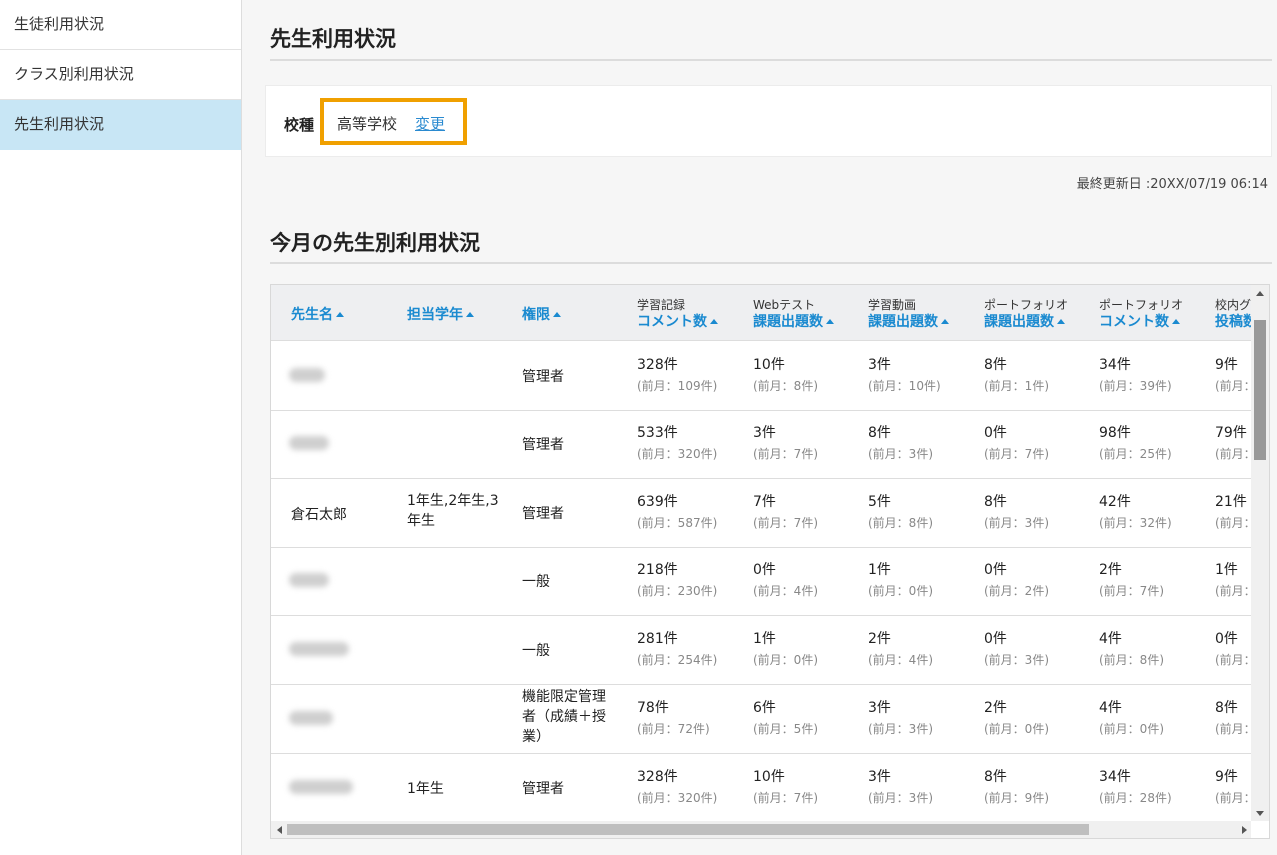  Describe the element at coordinates (677, 386) in the screenshot. I see `stat-previous-month: (前月：109件)` at that location.